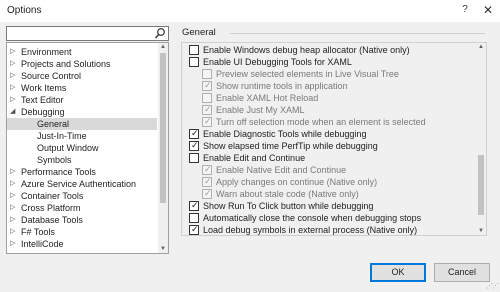  What do you see at coordinates (12, 112) in the screenshot?
I see `collapse-arrow-icon: ◢` at bounding box center [12, 112].